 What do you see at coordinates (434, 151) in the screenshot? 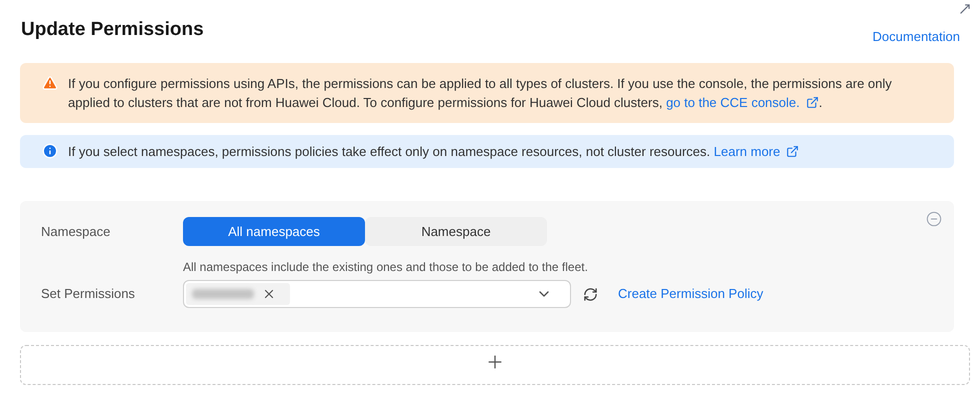
I see `info-message: If you select namespaces, permissions policies take effect only on namespace resources, not cluster resources. Learn more` at bounding box center [434, 151].